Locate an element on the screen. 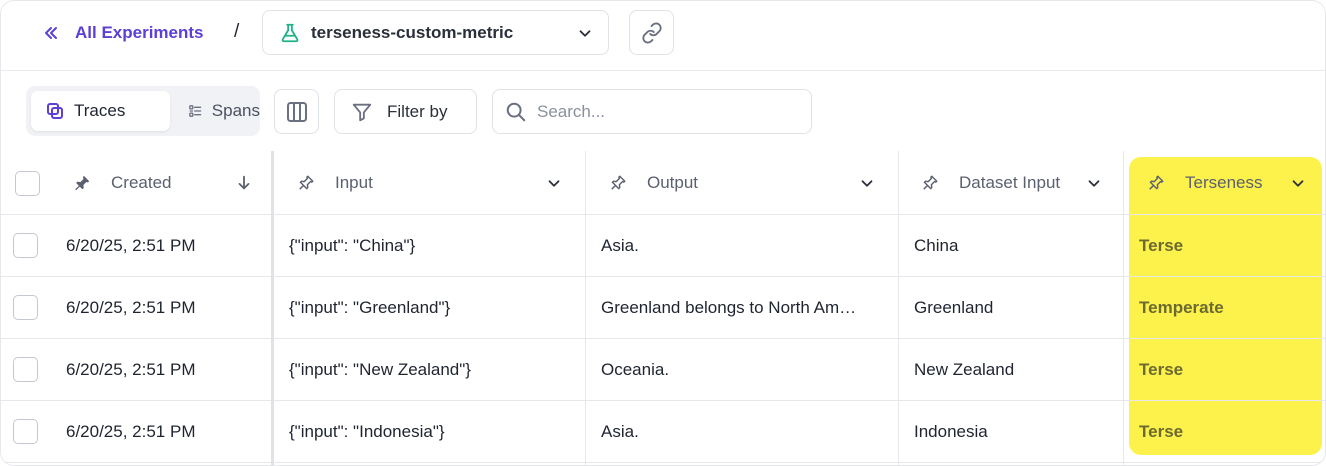  back-link-label: All Experiments is located at coordinates (139, 32).